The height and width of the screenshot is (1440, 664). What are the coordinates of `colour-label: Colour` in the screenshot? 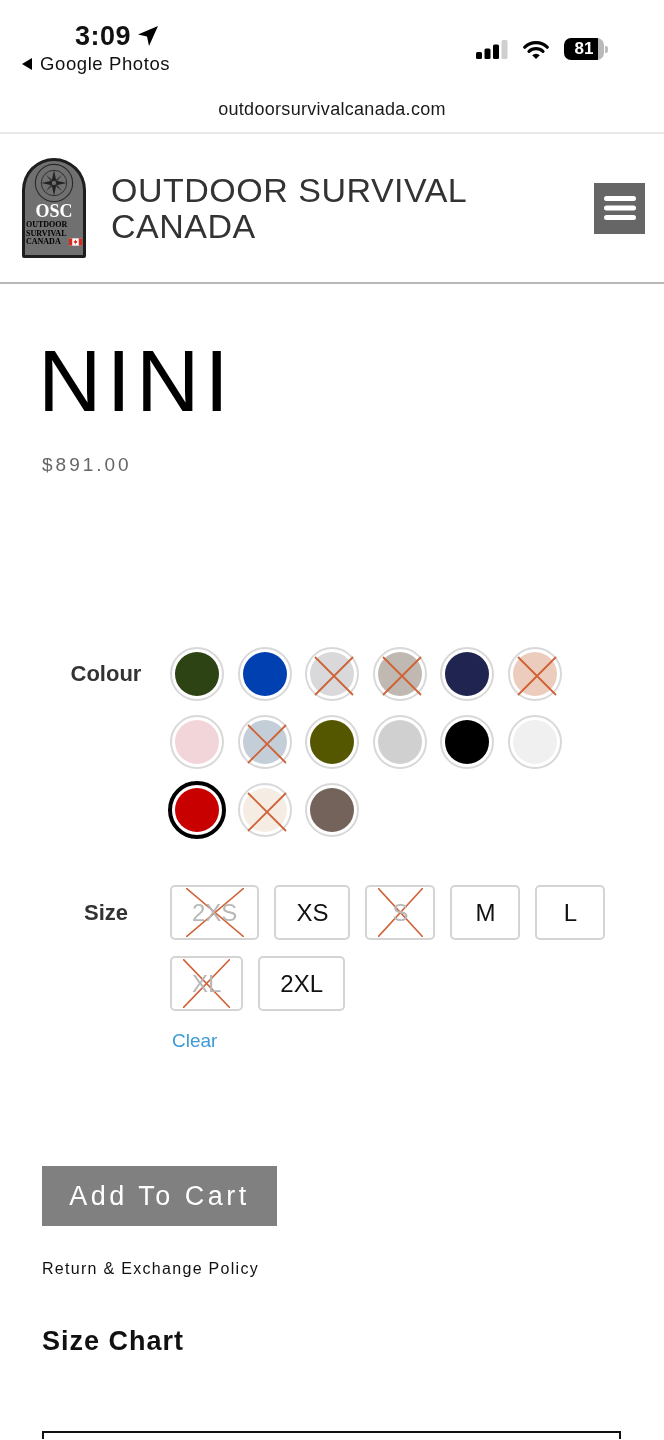 It's located at (106, 674).